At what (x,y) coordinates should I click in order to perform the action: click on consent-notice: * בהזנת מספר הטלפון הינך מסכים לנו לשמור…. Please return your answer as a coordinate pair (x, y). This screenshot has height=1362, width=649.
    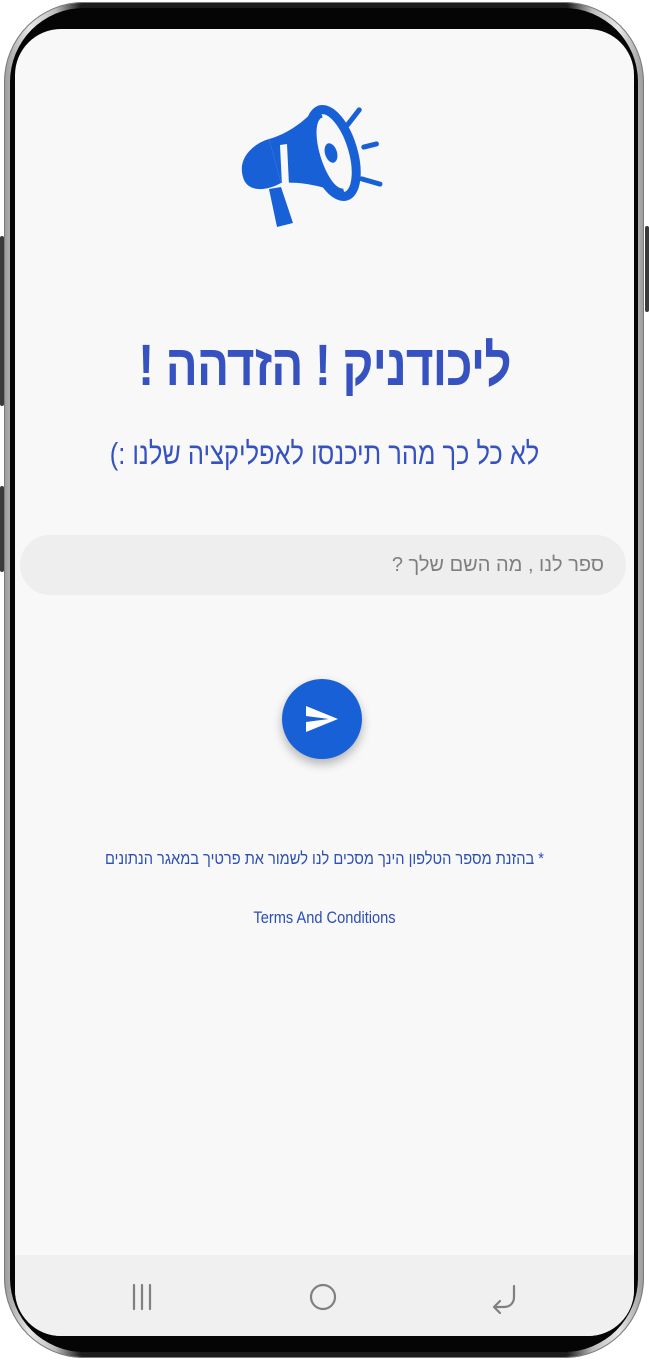
    Looking at the image, I should click on (324, 858).